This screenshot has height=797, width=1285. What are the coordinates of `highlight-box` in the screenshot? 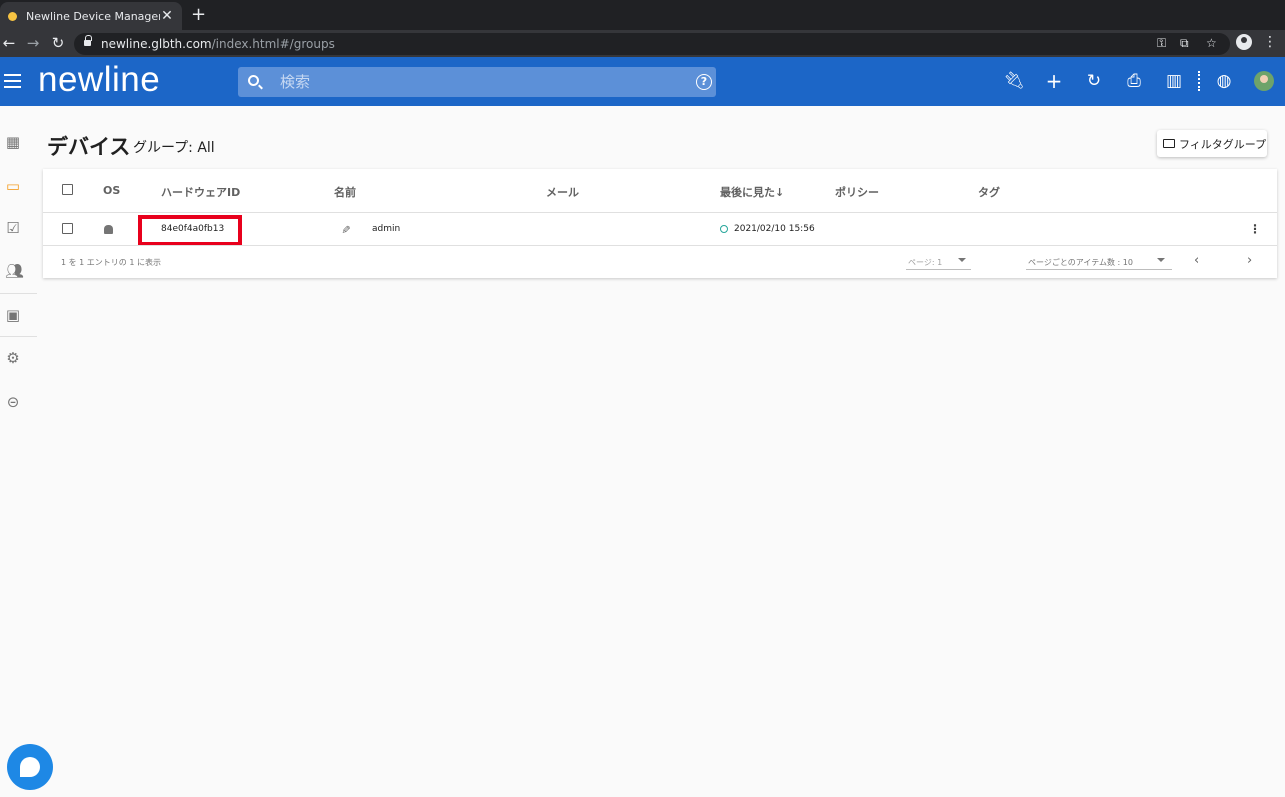 It's located at (190, 230).